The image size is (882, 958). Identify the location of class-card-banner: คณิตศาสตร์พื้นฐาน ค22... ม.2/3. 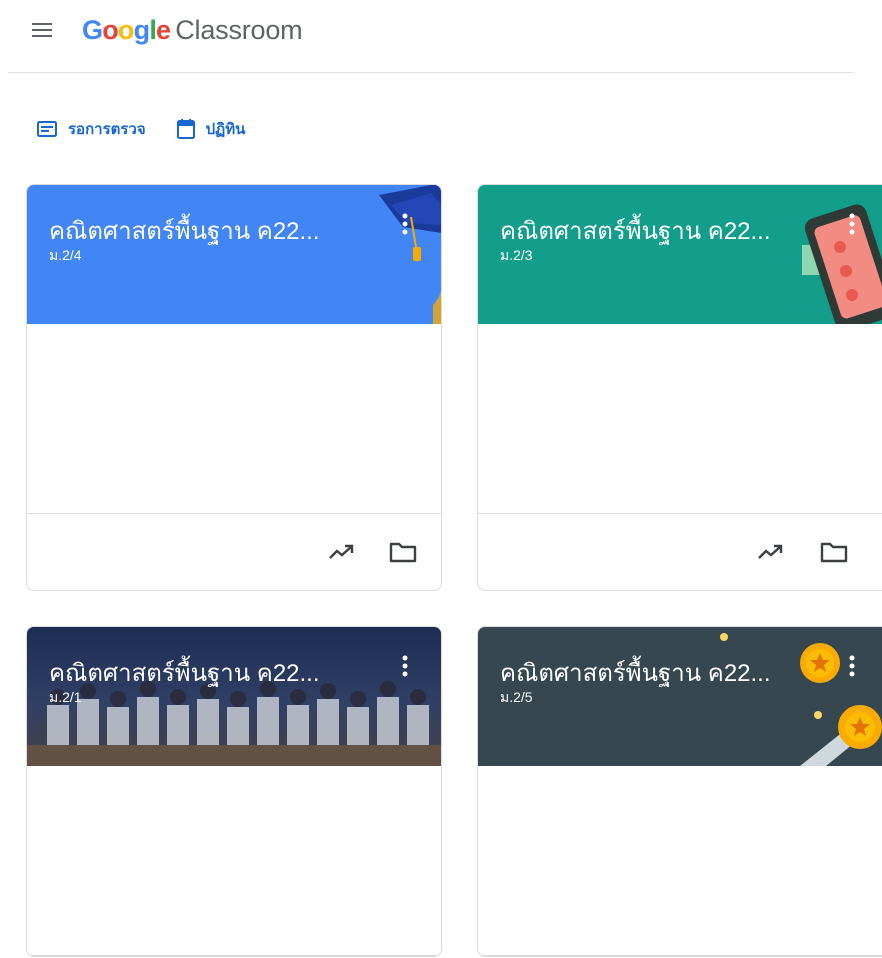
(680, 254).